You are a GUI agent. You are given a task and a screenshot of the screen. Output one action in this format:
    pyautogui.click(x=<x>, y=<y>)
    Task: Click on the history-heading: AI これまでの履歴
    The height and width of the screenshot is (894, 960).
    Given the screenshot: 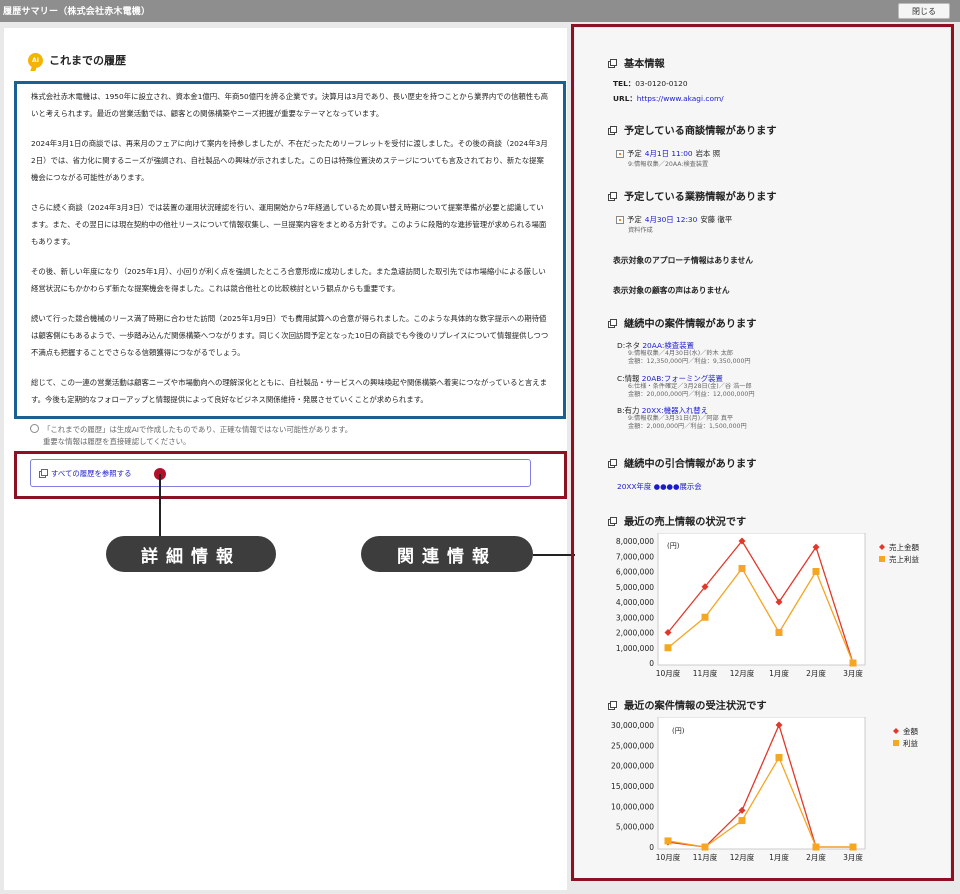 What is the action you would take?
    pyautogui.click(x=77, y=60)
    